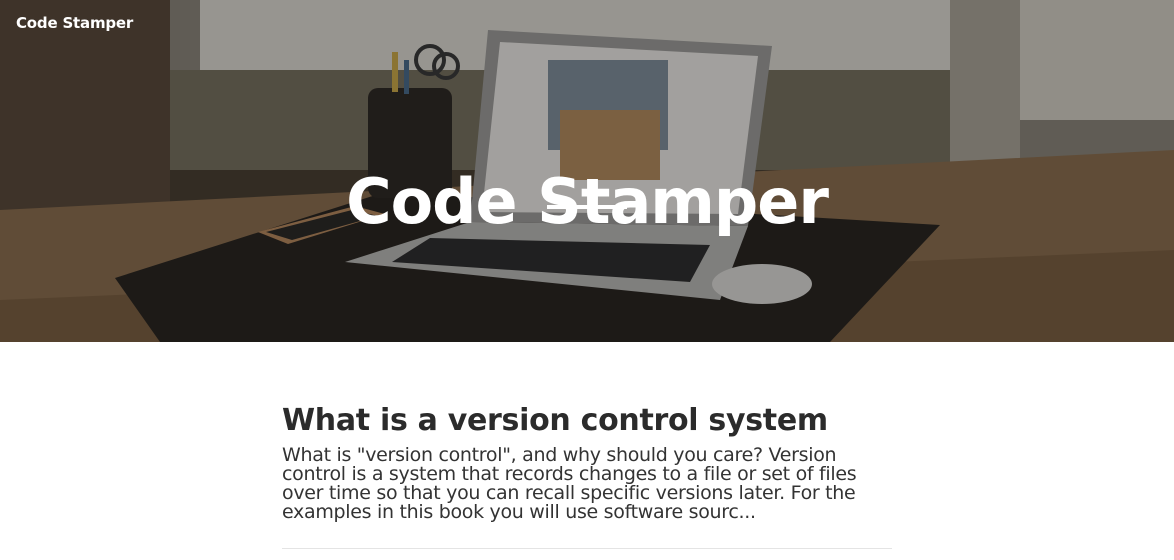  Describe the element at coordinates (587, 548) in the screenshot. I see `post-separator` at that location.